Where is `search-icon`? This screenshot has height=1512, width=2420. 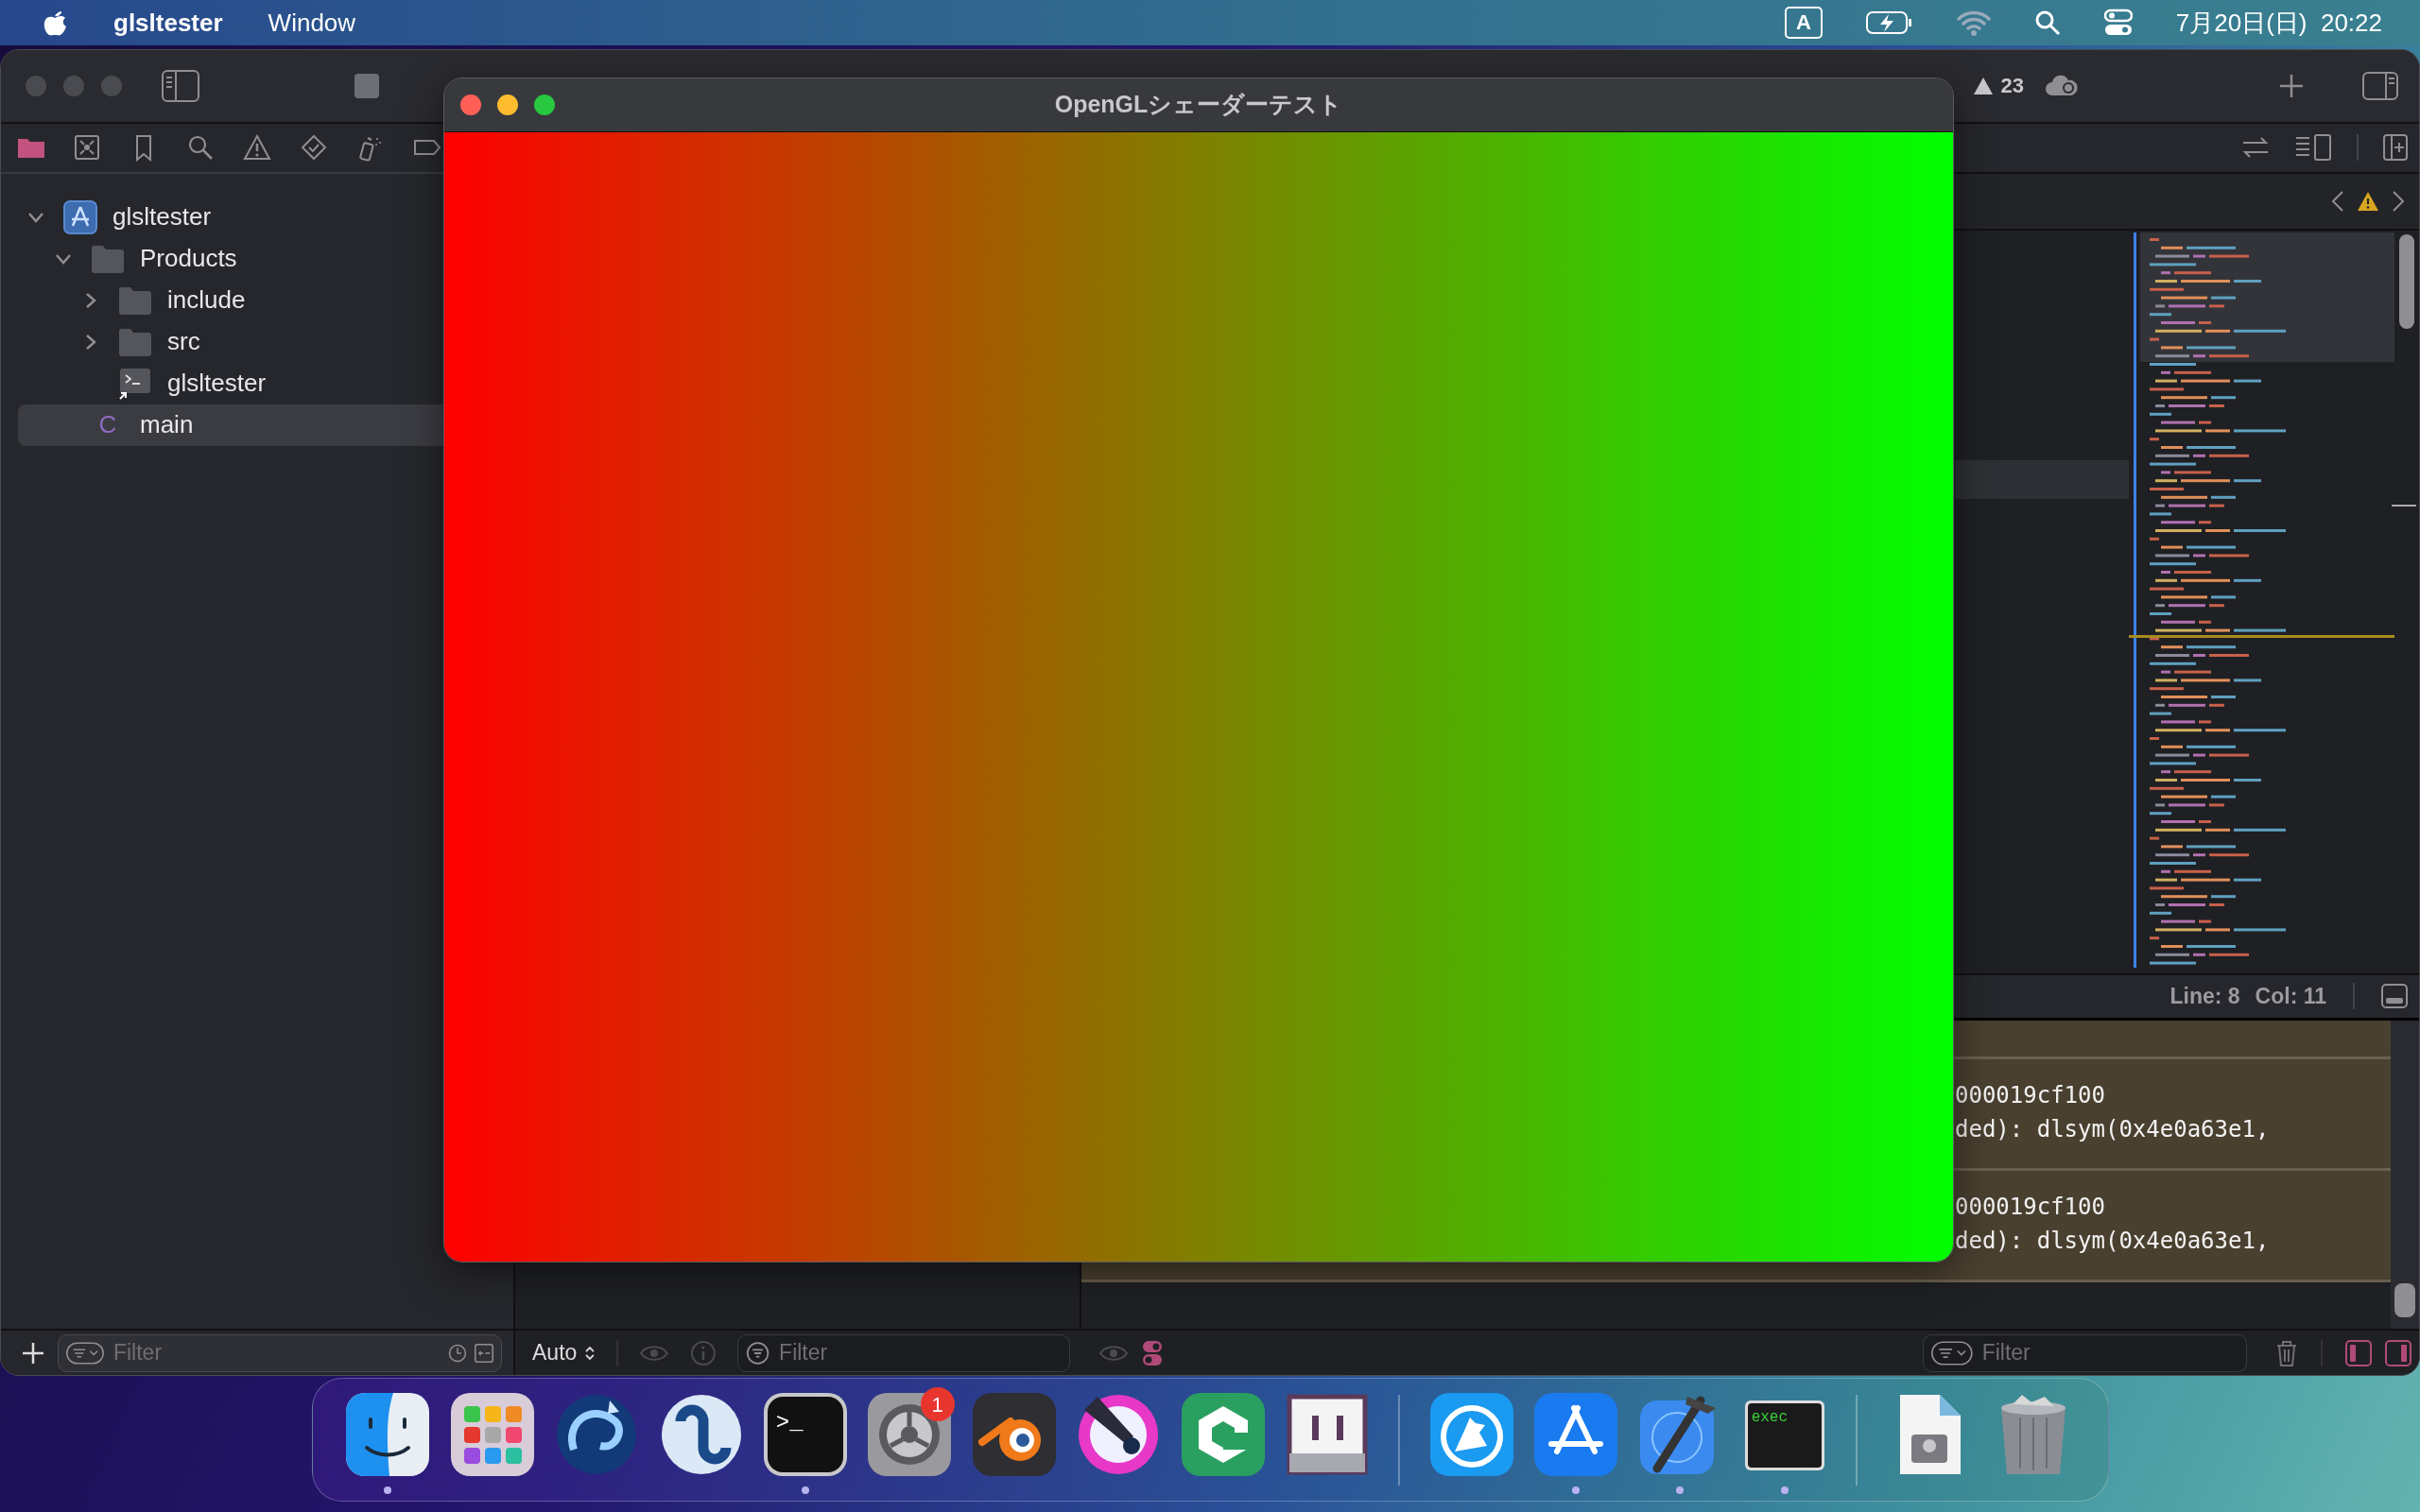
search-icon is located at coordinates (2047, 22).